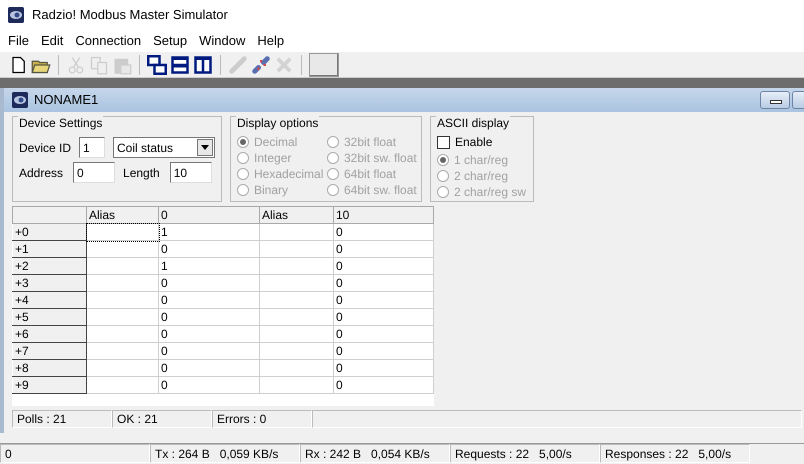  I want to click on row-header: +3, so click(49, 283).